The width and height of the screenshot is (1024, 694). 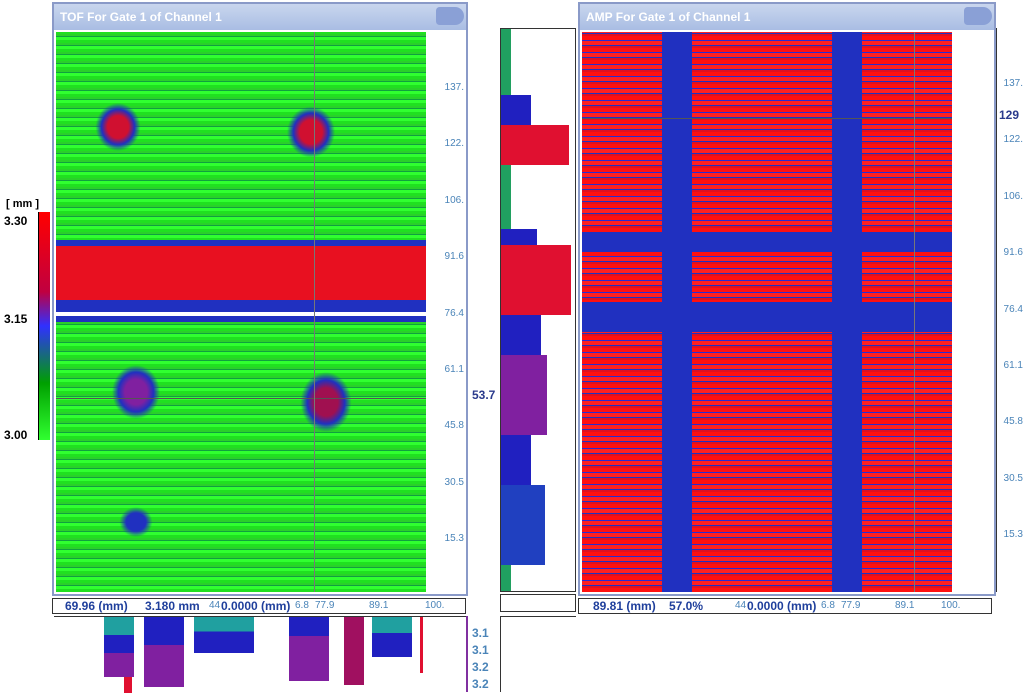 What do you see at coordinates (1013, 421) in the screenshot?
I see `amp-y-tick: 45.8` at bounding box center [1013, 421].